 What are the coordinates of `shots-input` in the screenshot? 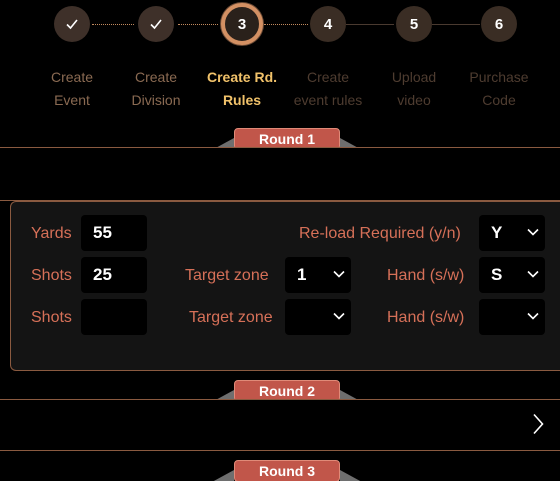 It's located at (114, 317).